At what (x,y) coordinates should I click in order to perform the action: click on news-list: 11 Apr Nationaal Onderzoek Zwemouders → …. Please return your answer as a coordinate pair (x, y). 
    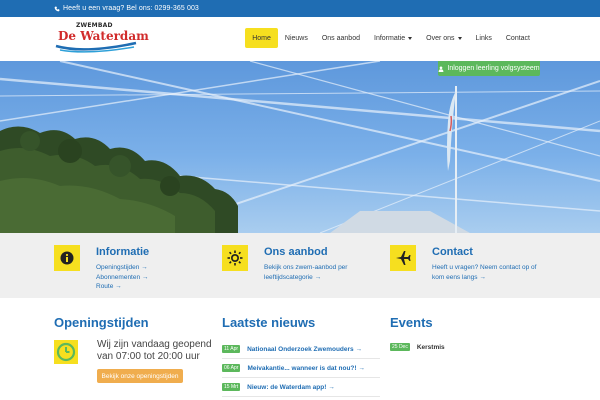
    Looking at the image, I should click on (301, 368).